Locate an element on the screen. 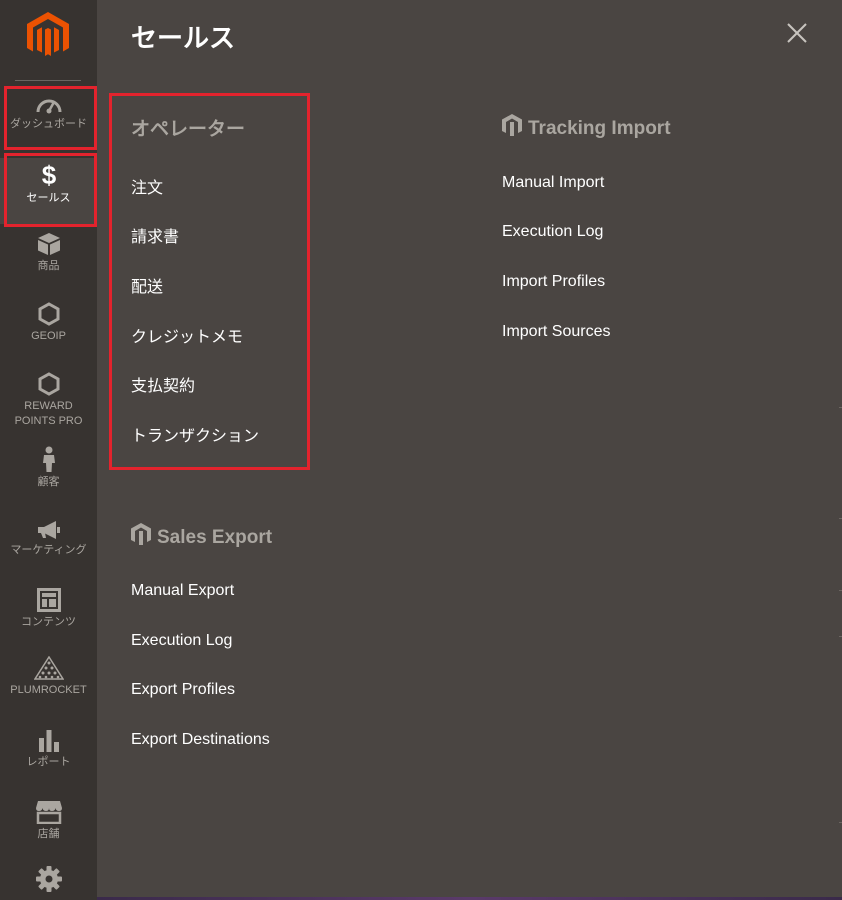 Image resolution: width=842 pixels, height=900 pixels. magento-logo-icon is located at coordinates (48, 34).